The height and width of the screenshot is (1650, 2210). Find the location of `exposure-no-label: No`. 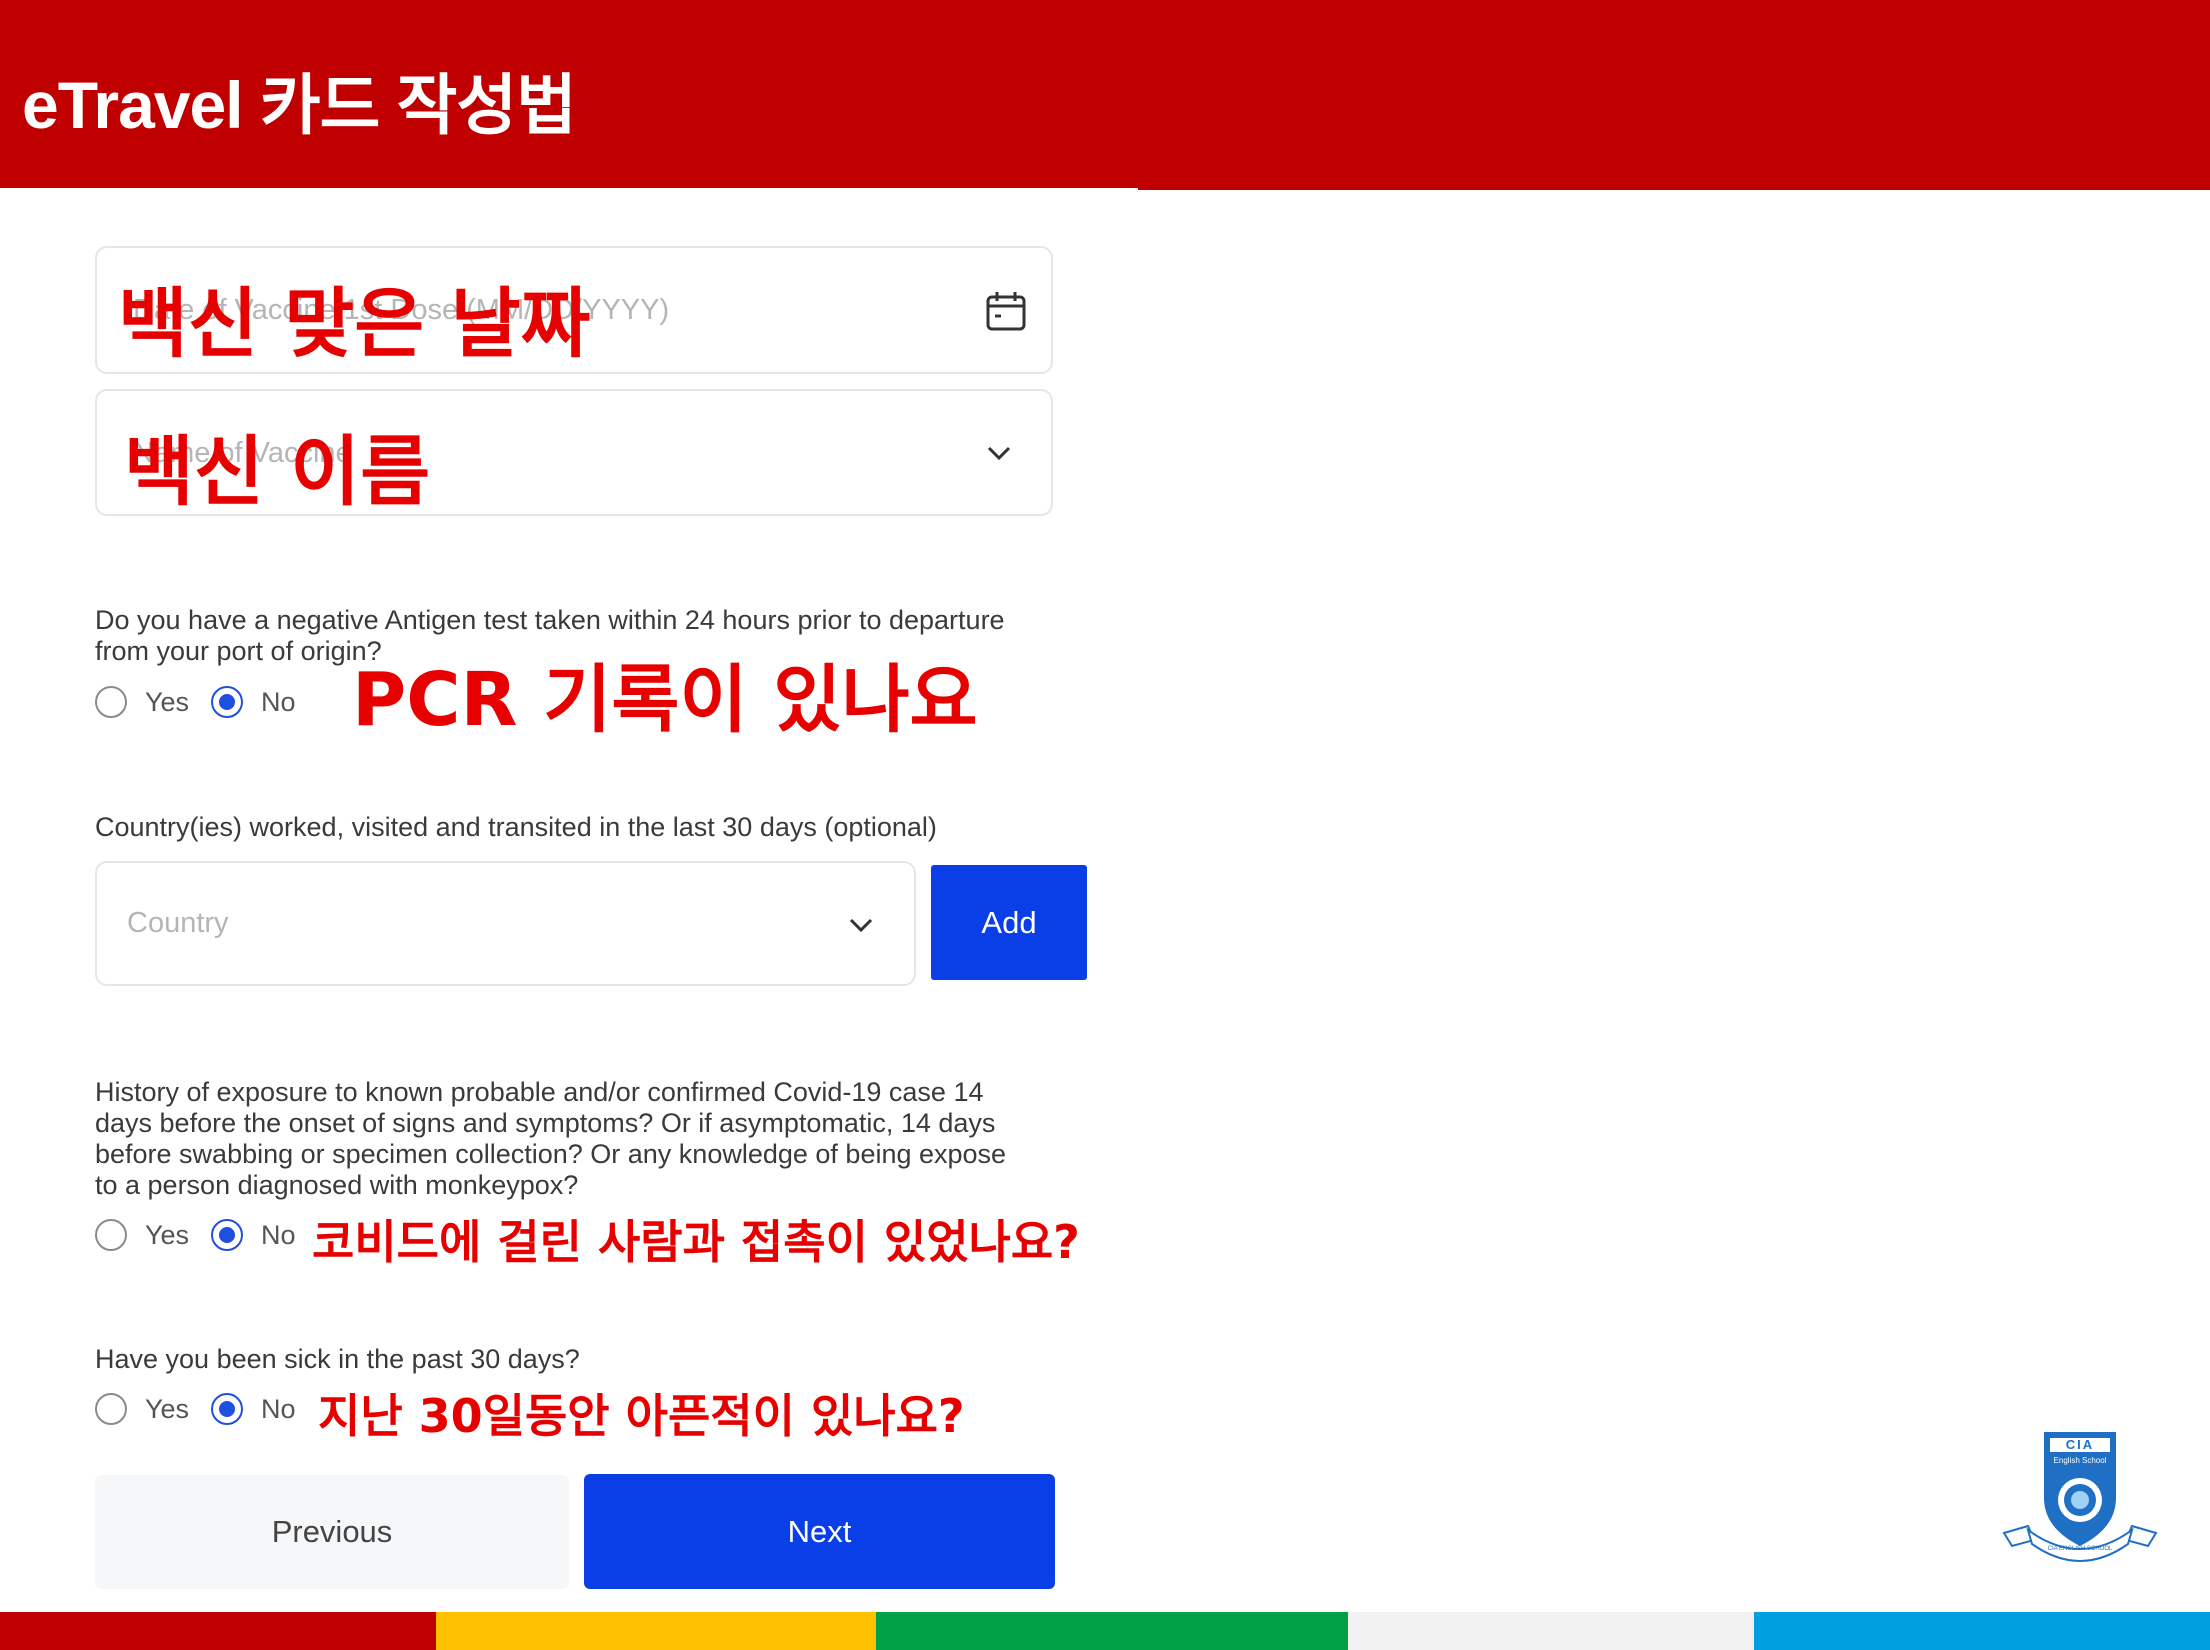

exposure-no-label: No is located at coordinates (278, 1235).